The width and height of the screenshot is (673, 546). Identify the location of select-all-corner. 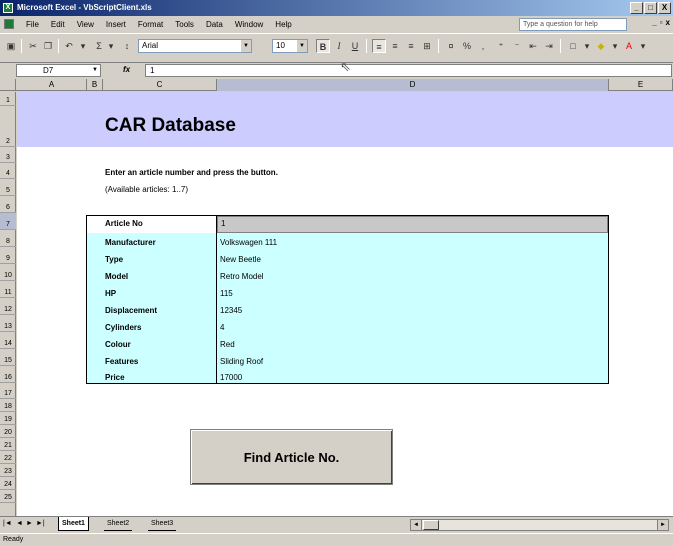
(8, 85).